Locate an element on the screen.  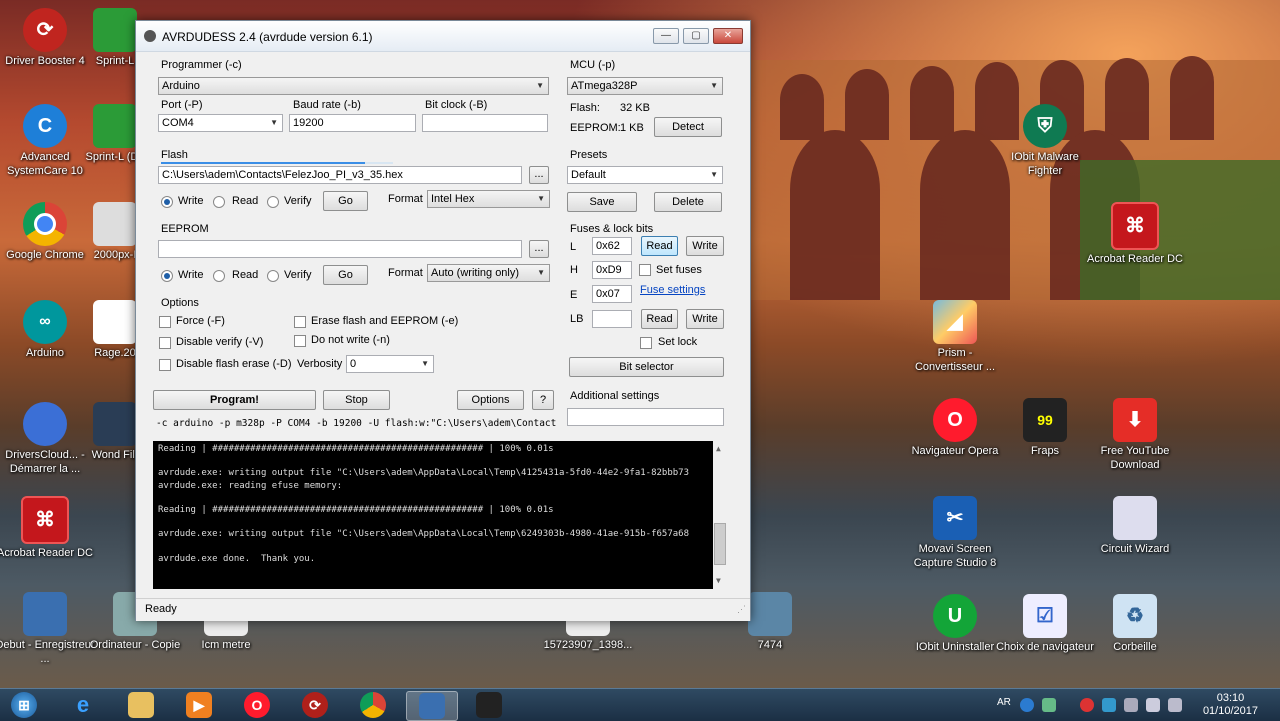
fuse-e-label: E is located at coordinates (574, 295).